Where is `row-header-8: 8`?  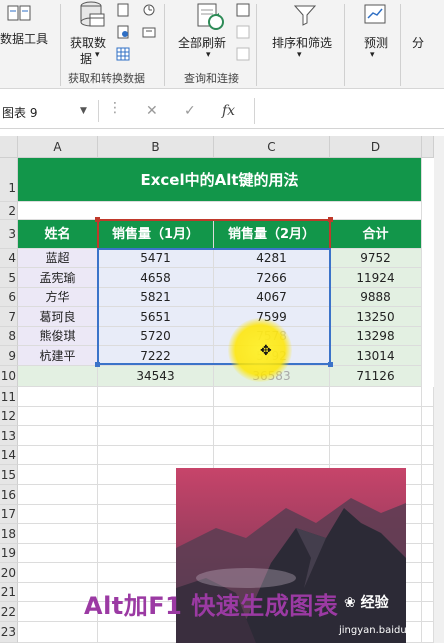 row-header-8: 8 is located at coordinates (9, 336).